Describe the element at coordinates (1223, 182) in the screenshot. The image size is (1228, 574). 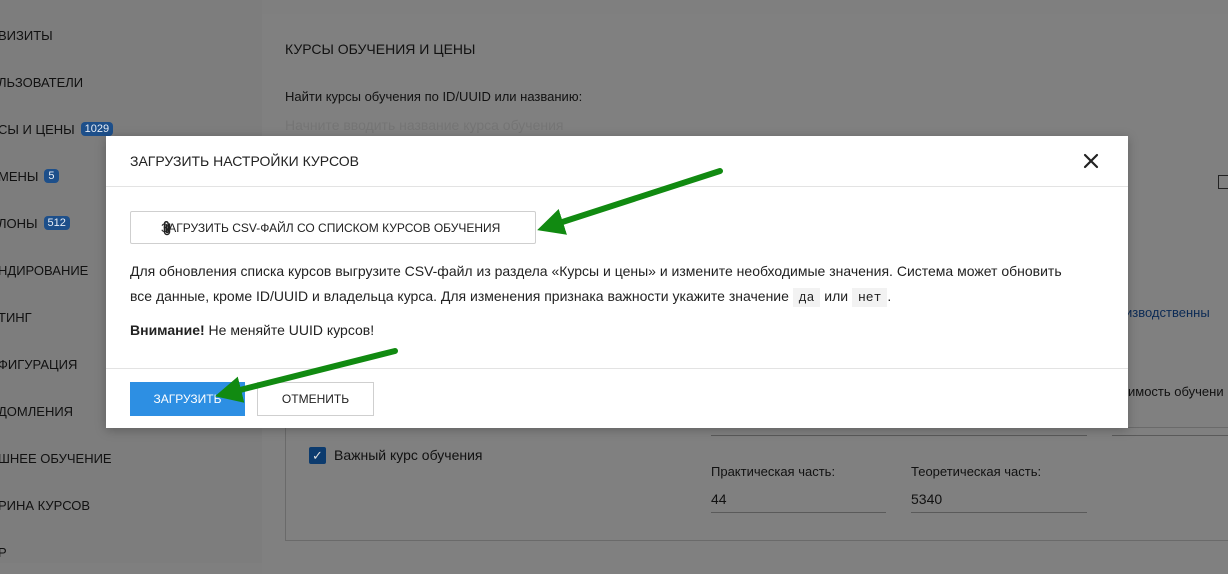
I see `checkbox` at that location.